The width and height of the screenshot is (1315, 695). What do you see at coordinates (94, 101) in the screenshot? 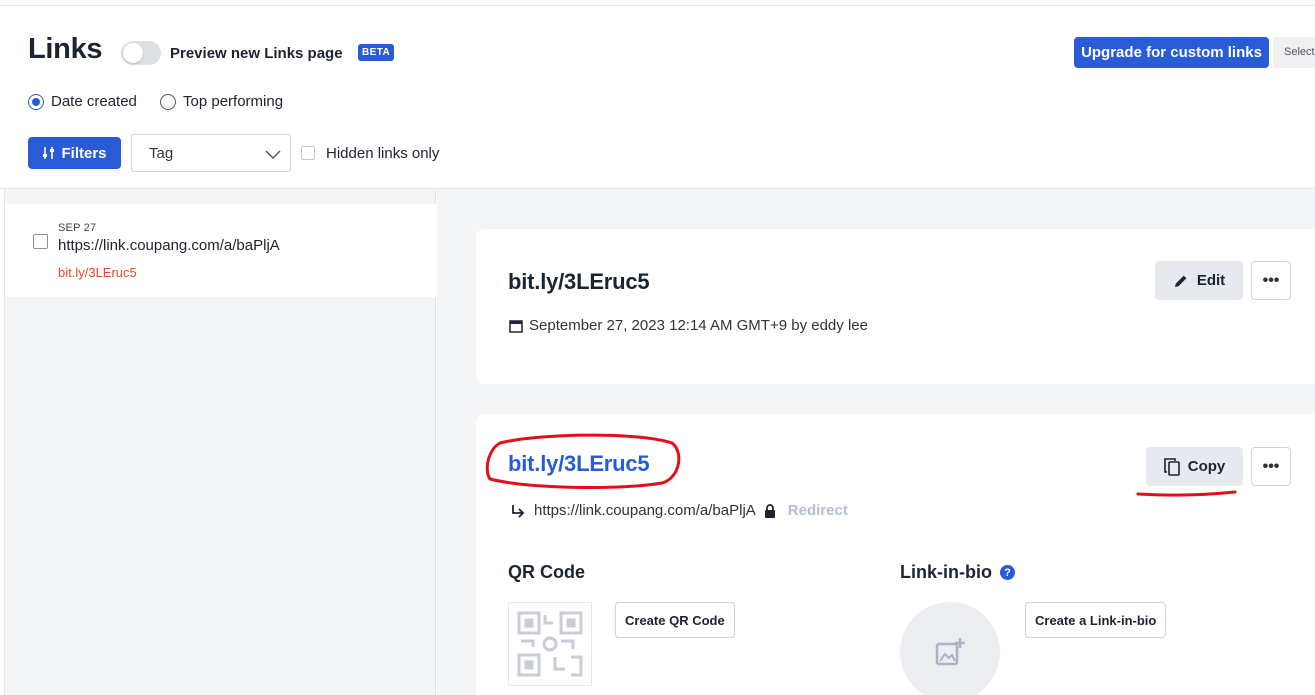
I see `sort-option-label: Date created` at bounding box center [94, 101].